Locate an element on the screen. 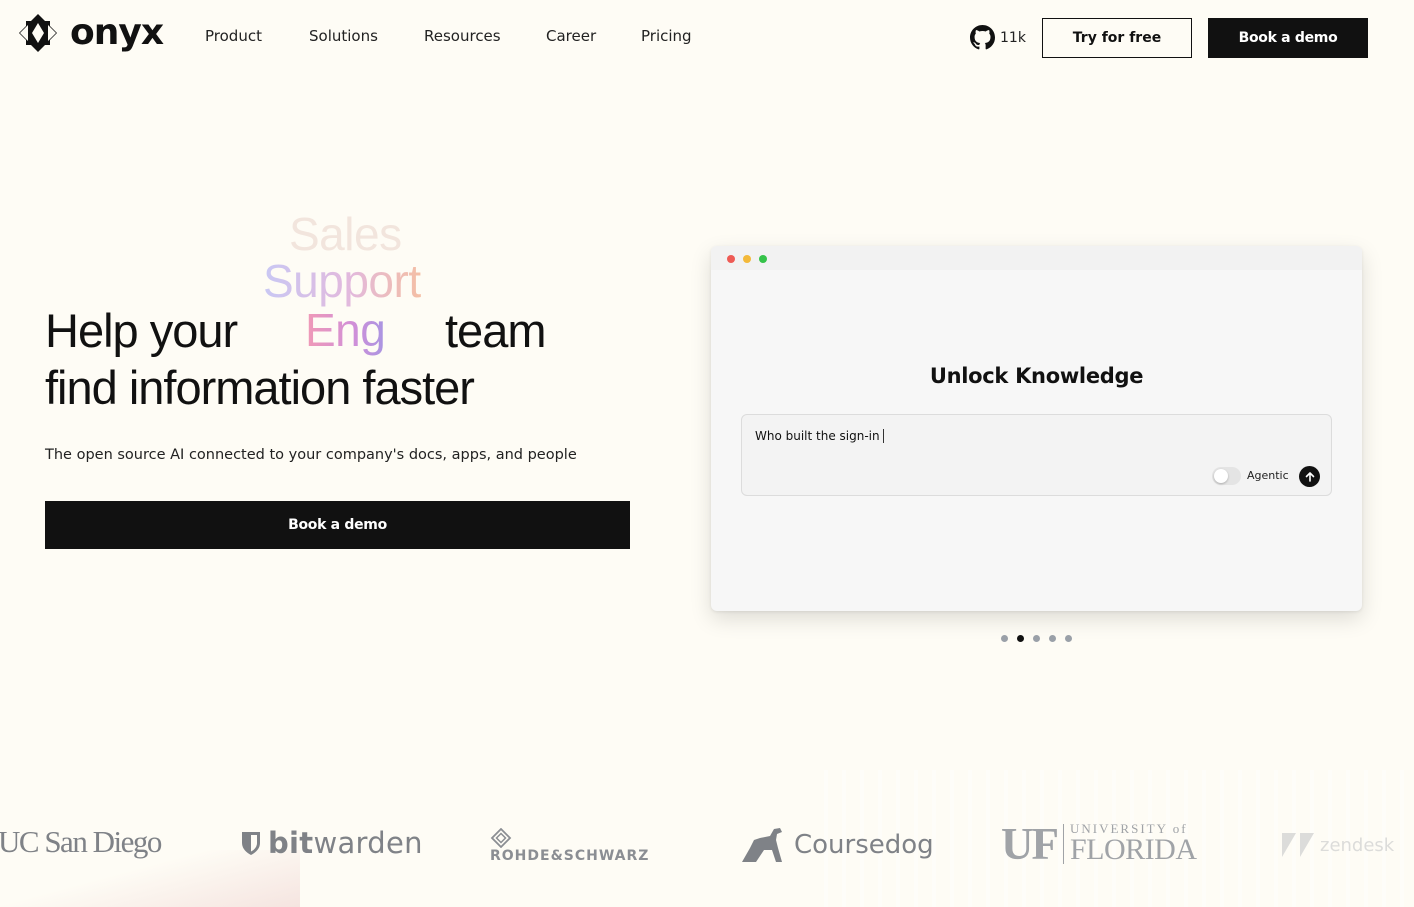 Image resolution: width=1414 pixels, height=907 pixels. uf-wordmark: UNIVERSITY of FLORIDA is located at coordinates (1133, 844).